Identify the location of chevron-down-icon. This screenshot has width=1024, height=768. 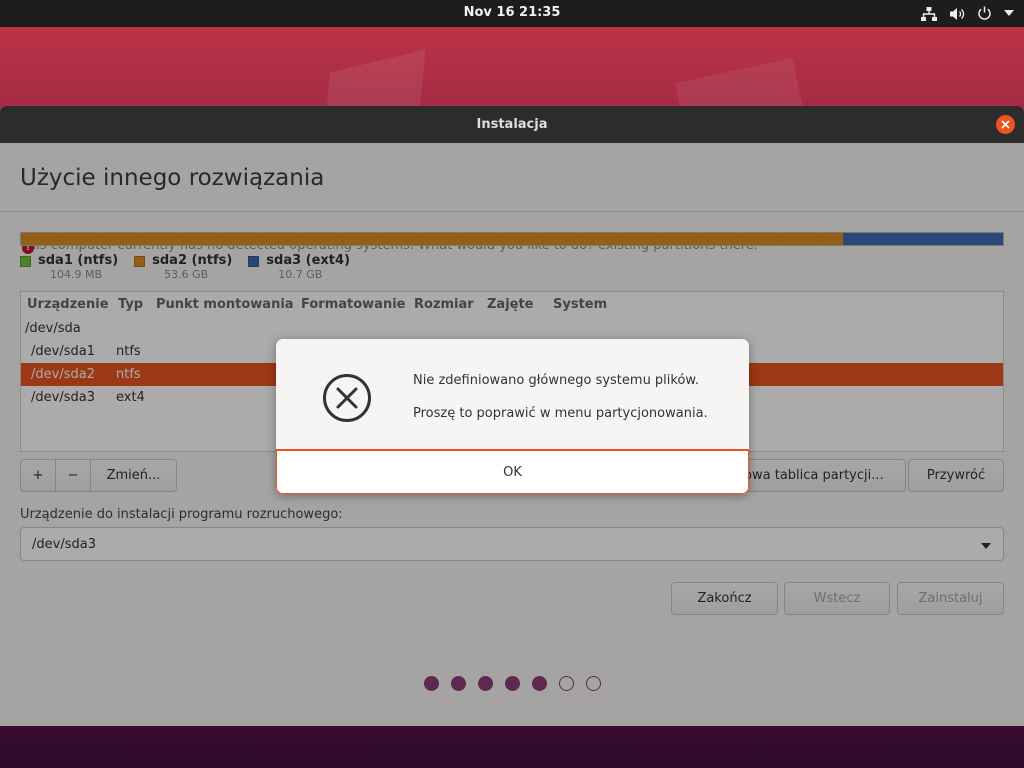
(1009, 13).